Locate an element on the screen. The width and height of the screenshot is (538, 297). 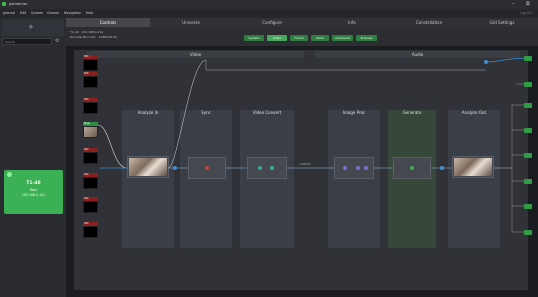
input-2: SDI is located at coordinates (90, 80).